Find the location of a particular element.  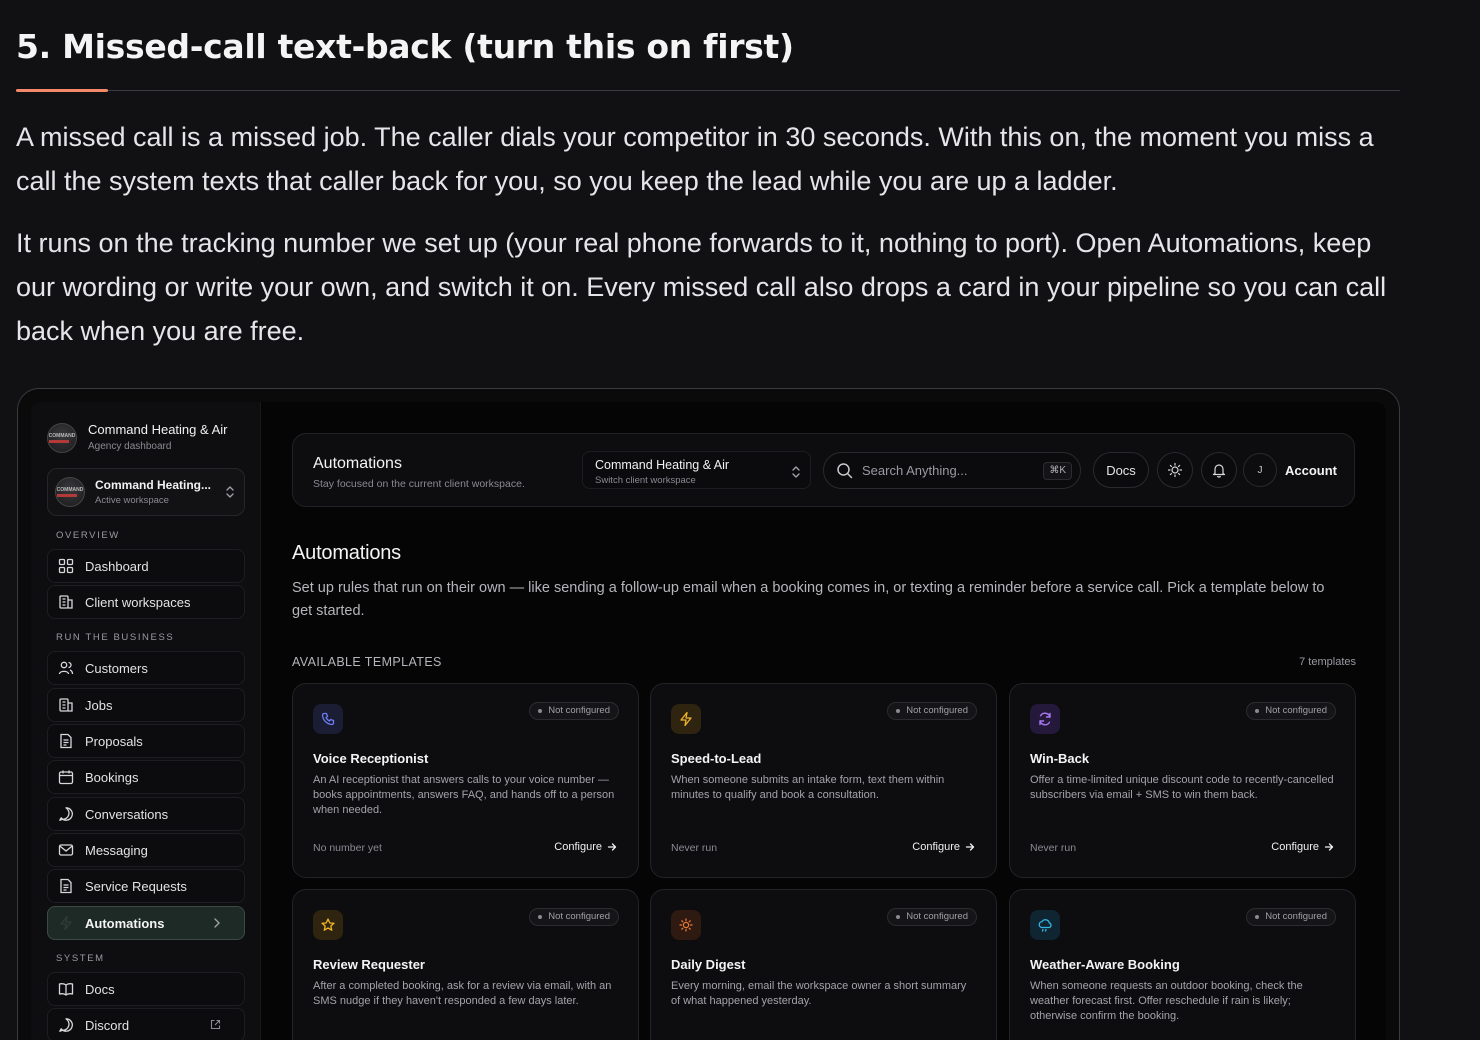

sidebar-item-customers: Customers is located at coordinates (146, 668).